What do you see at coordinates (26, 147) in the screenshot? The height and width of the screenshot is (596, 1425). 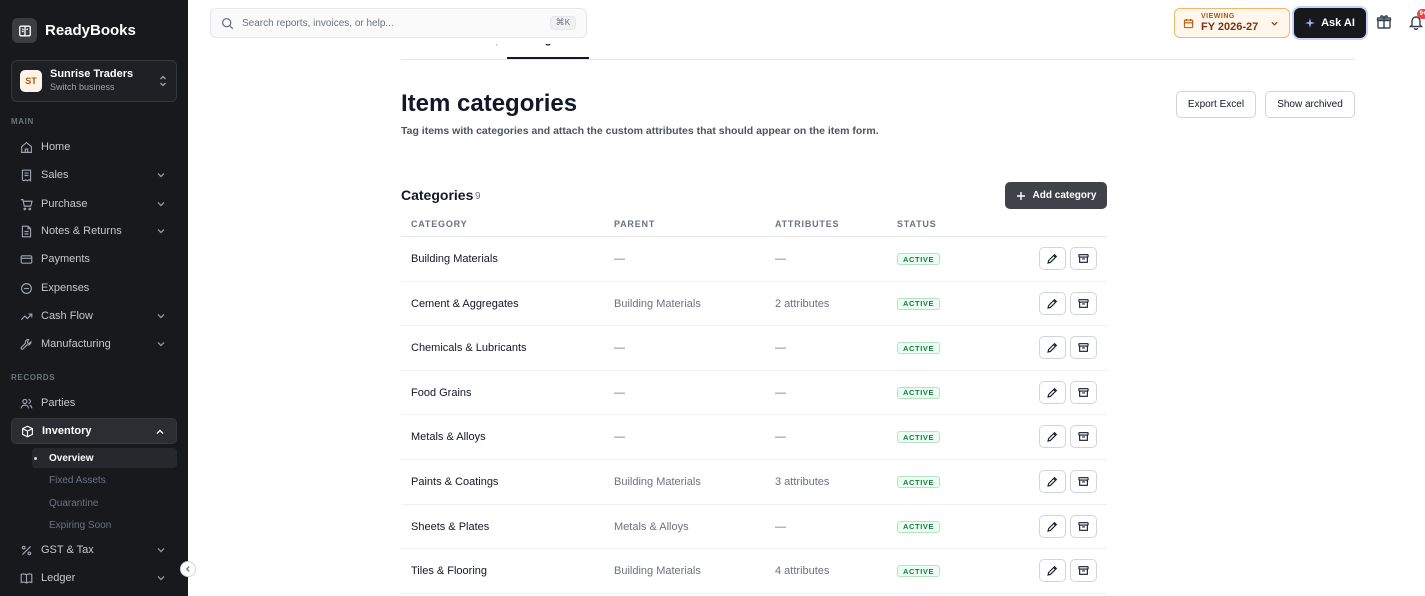 I see `home-icon` at bounding box center [26, 147].